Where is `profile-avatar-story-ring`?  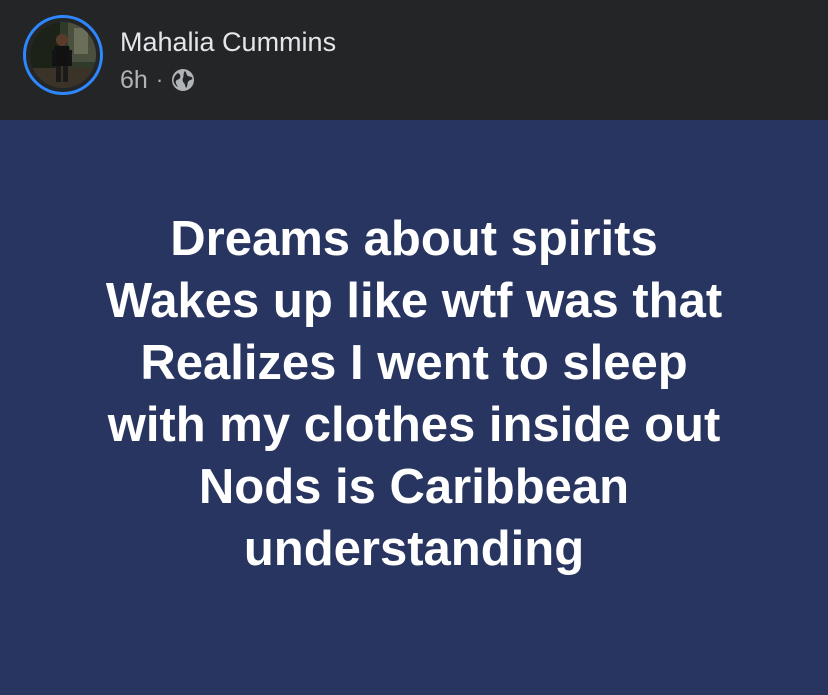 profile-avatar-story-ring is located at coordinates (63, 55).